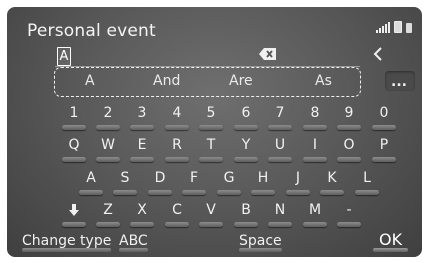 The width and height of the screenshot is (430, 263). What do you see at coordinates (323, 81) in the screenshot?
I see `suggestion-item: As` at bounding box center [323, 81].